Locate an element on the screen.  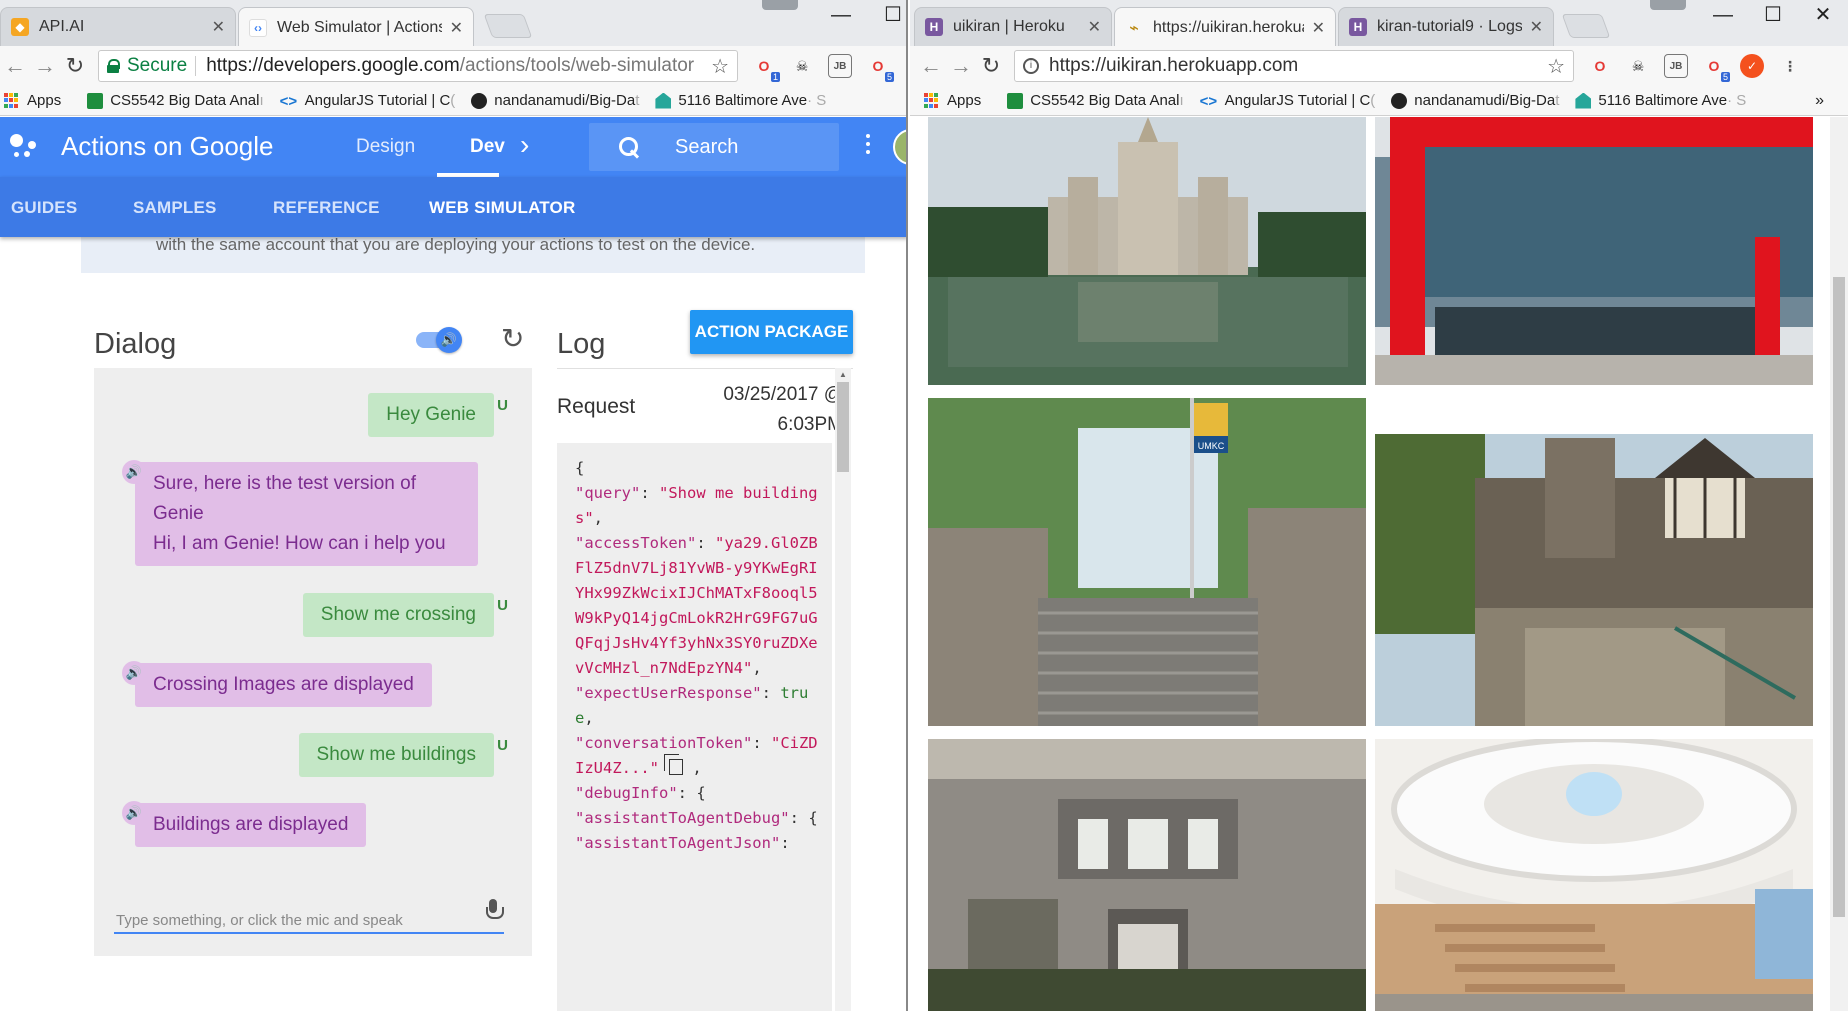
json-line: "assistantToAgentJson": is located at coordinates (682, 843).